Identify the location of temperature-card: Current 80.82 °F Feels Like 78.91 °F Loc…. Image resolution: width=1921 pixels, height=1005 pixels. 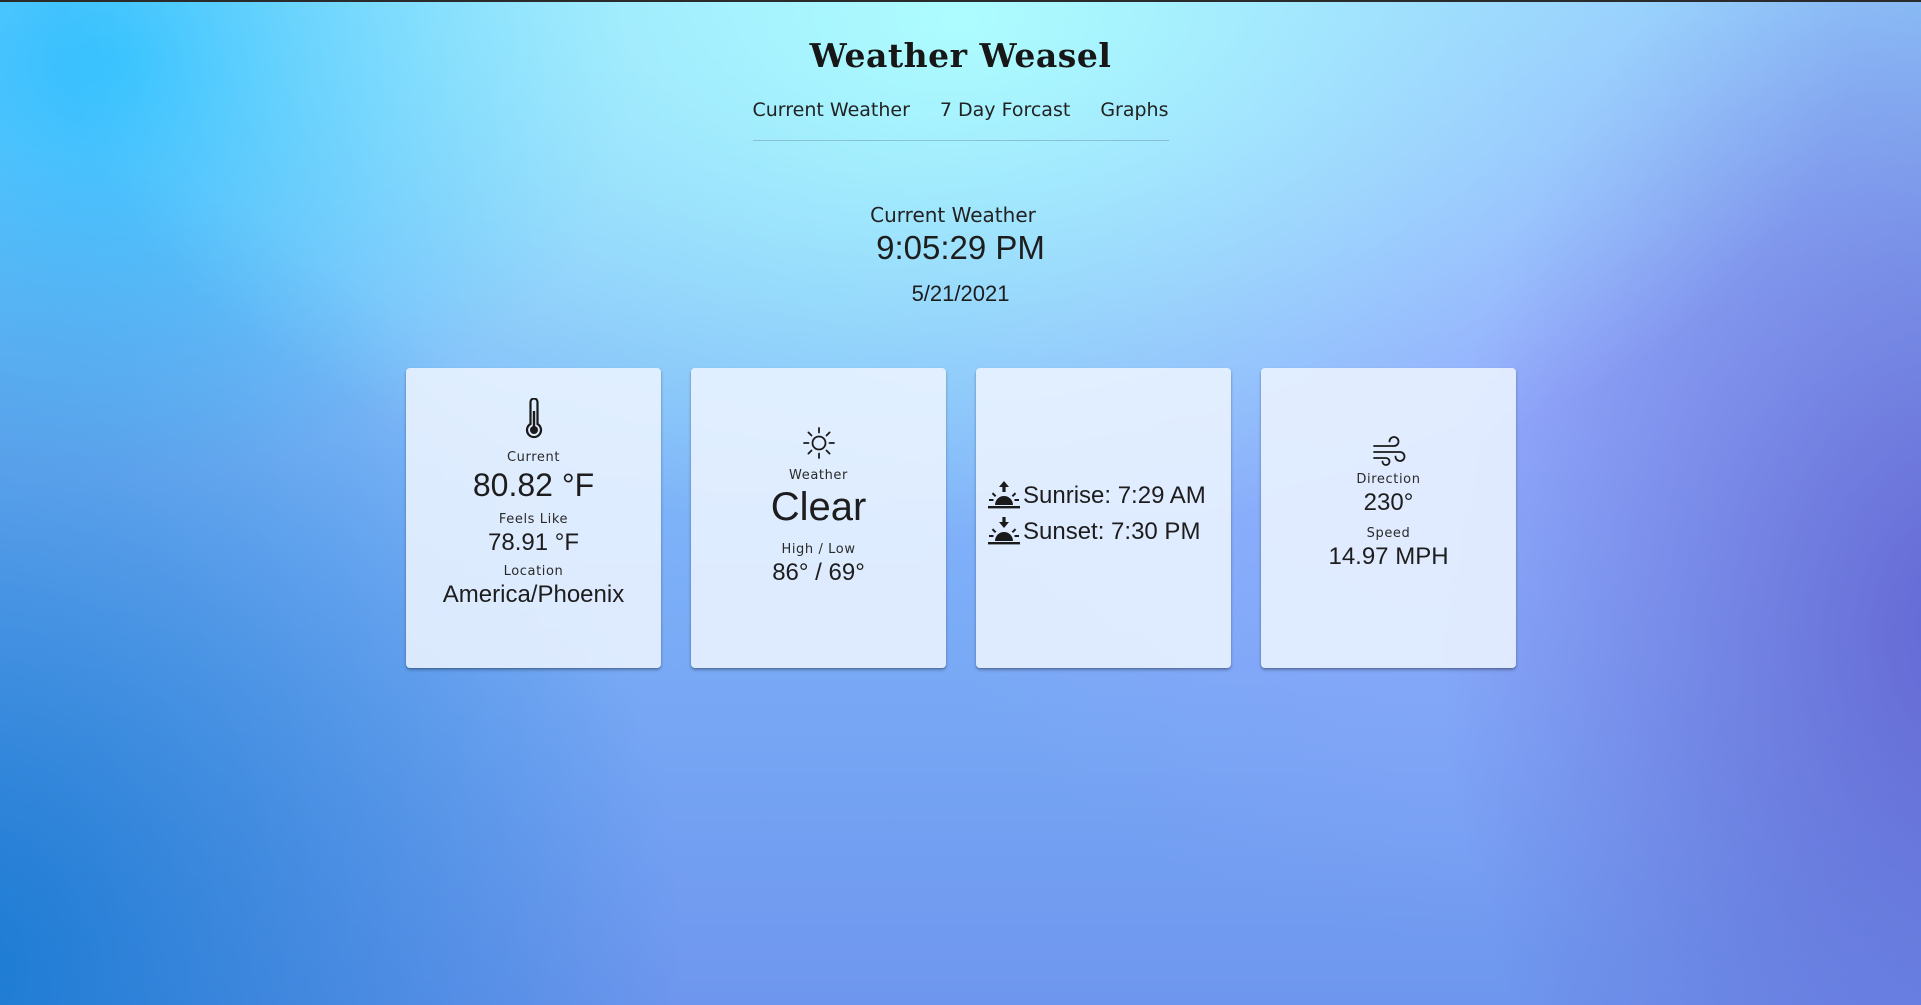
(533, 518).